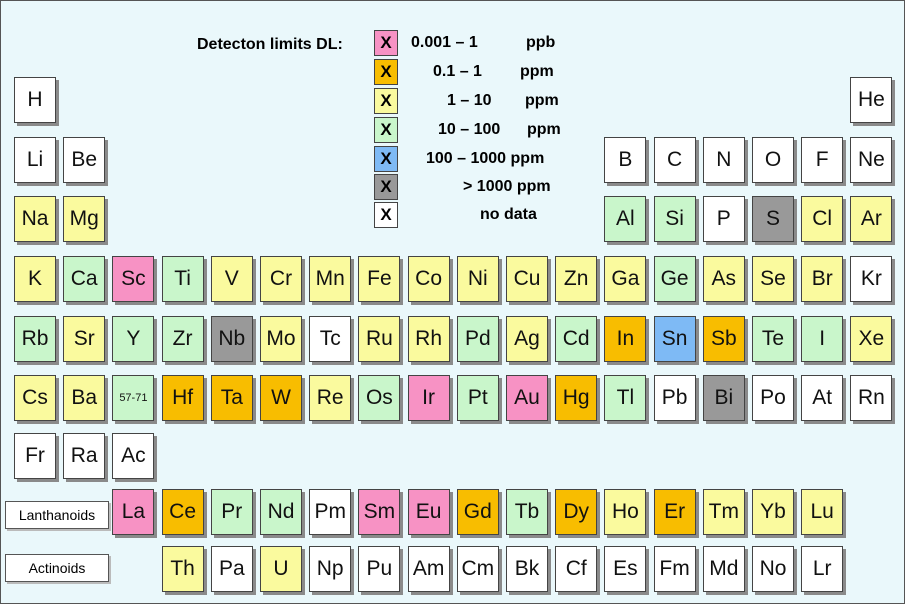 The height and width of the screenshot is (604, 905). What do you see at coordinates (527, 512) in the screenshot?
I see `element-cell: Tb` at bounding box center [527, 512].